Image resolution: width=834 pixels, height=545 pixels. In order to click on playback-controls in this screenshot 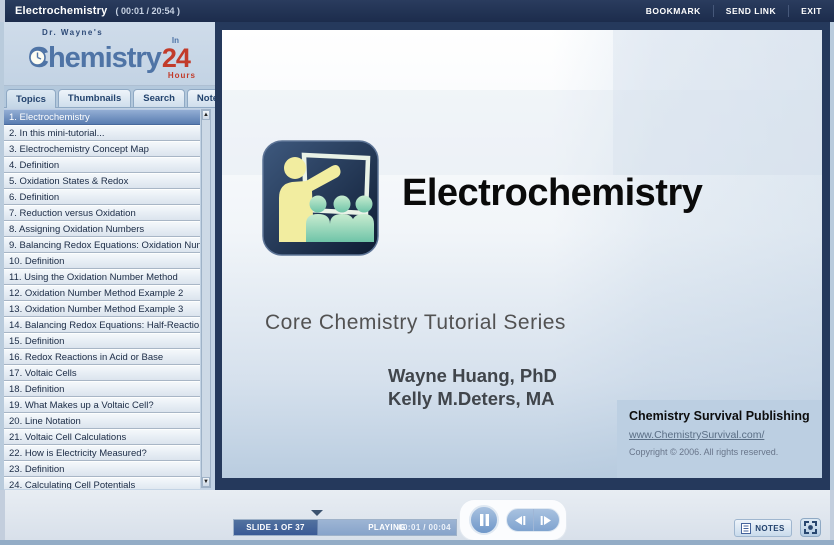, I will do `click(513, 520)`.